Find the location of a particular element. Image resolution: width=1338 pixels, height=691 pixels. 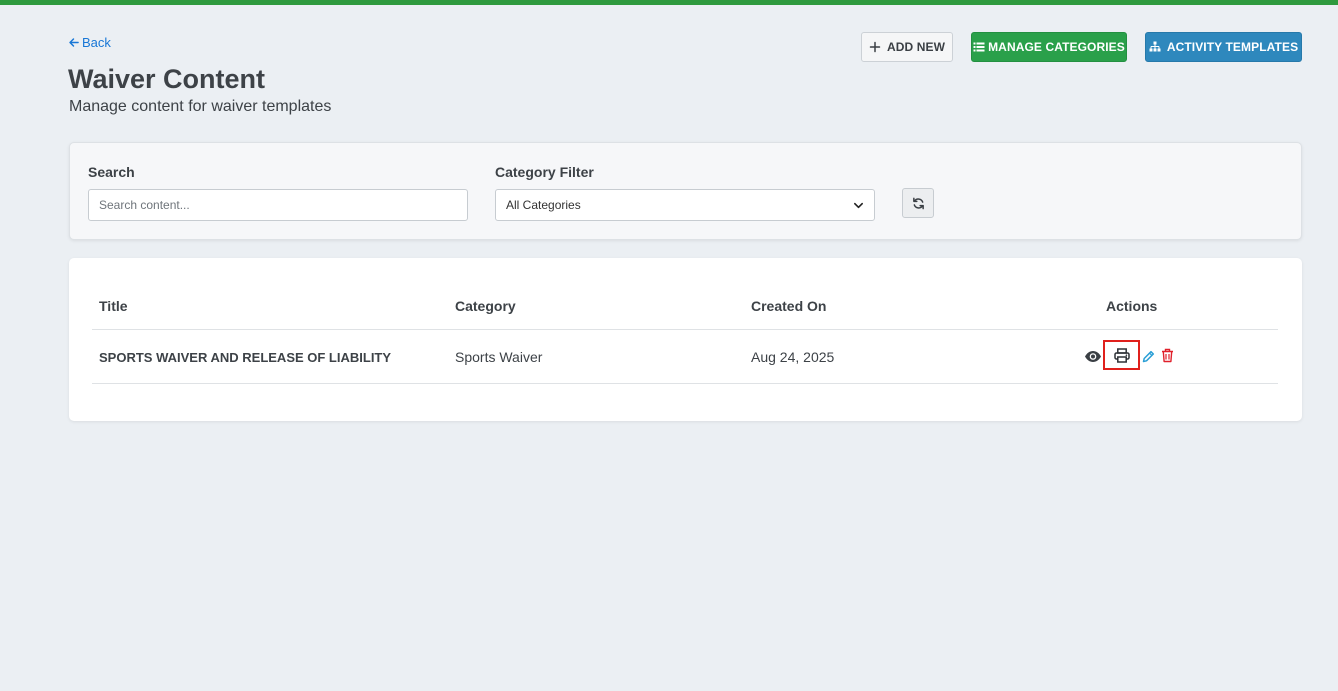

filter-panel: Search Category Filter All Categories is located at coordinates (685, 191).